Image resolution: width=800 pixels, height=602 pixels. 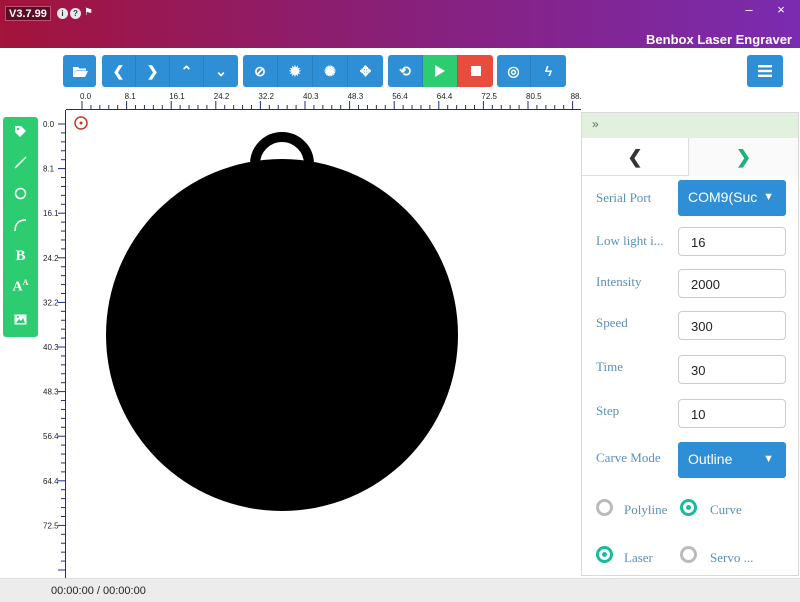 I want to click on move-up-button: ⌃, so click(x=187, y=71).